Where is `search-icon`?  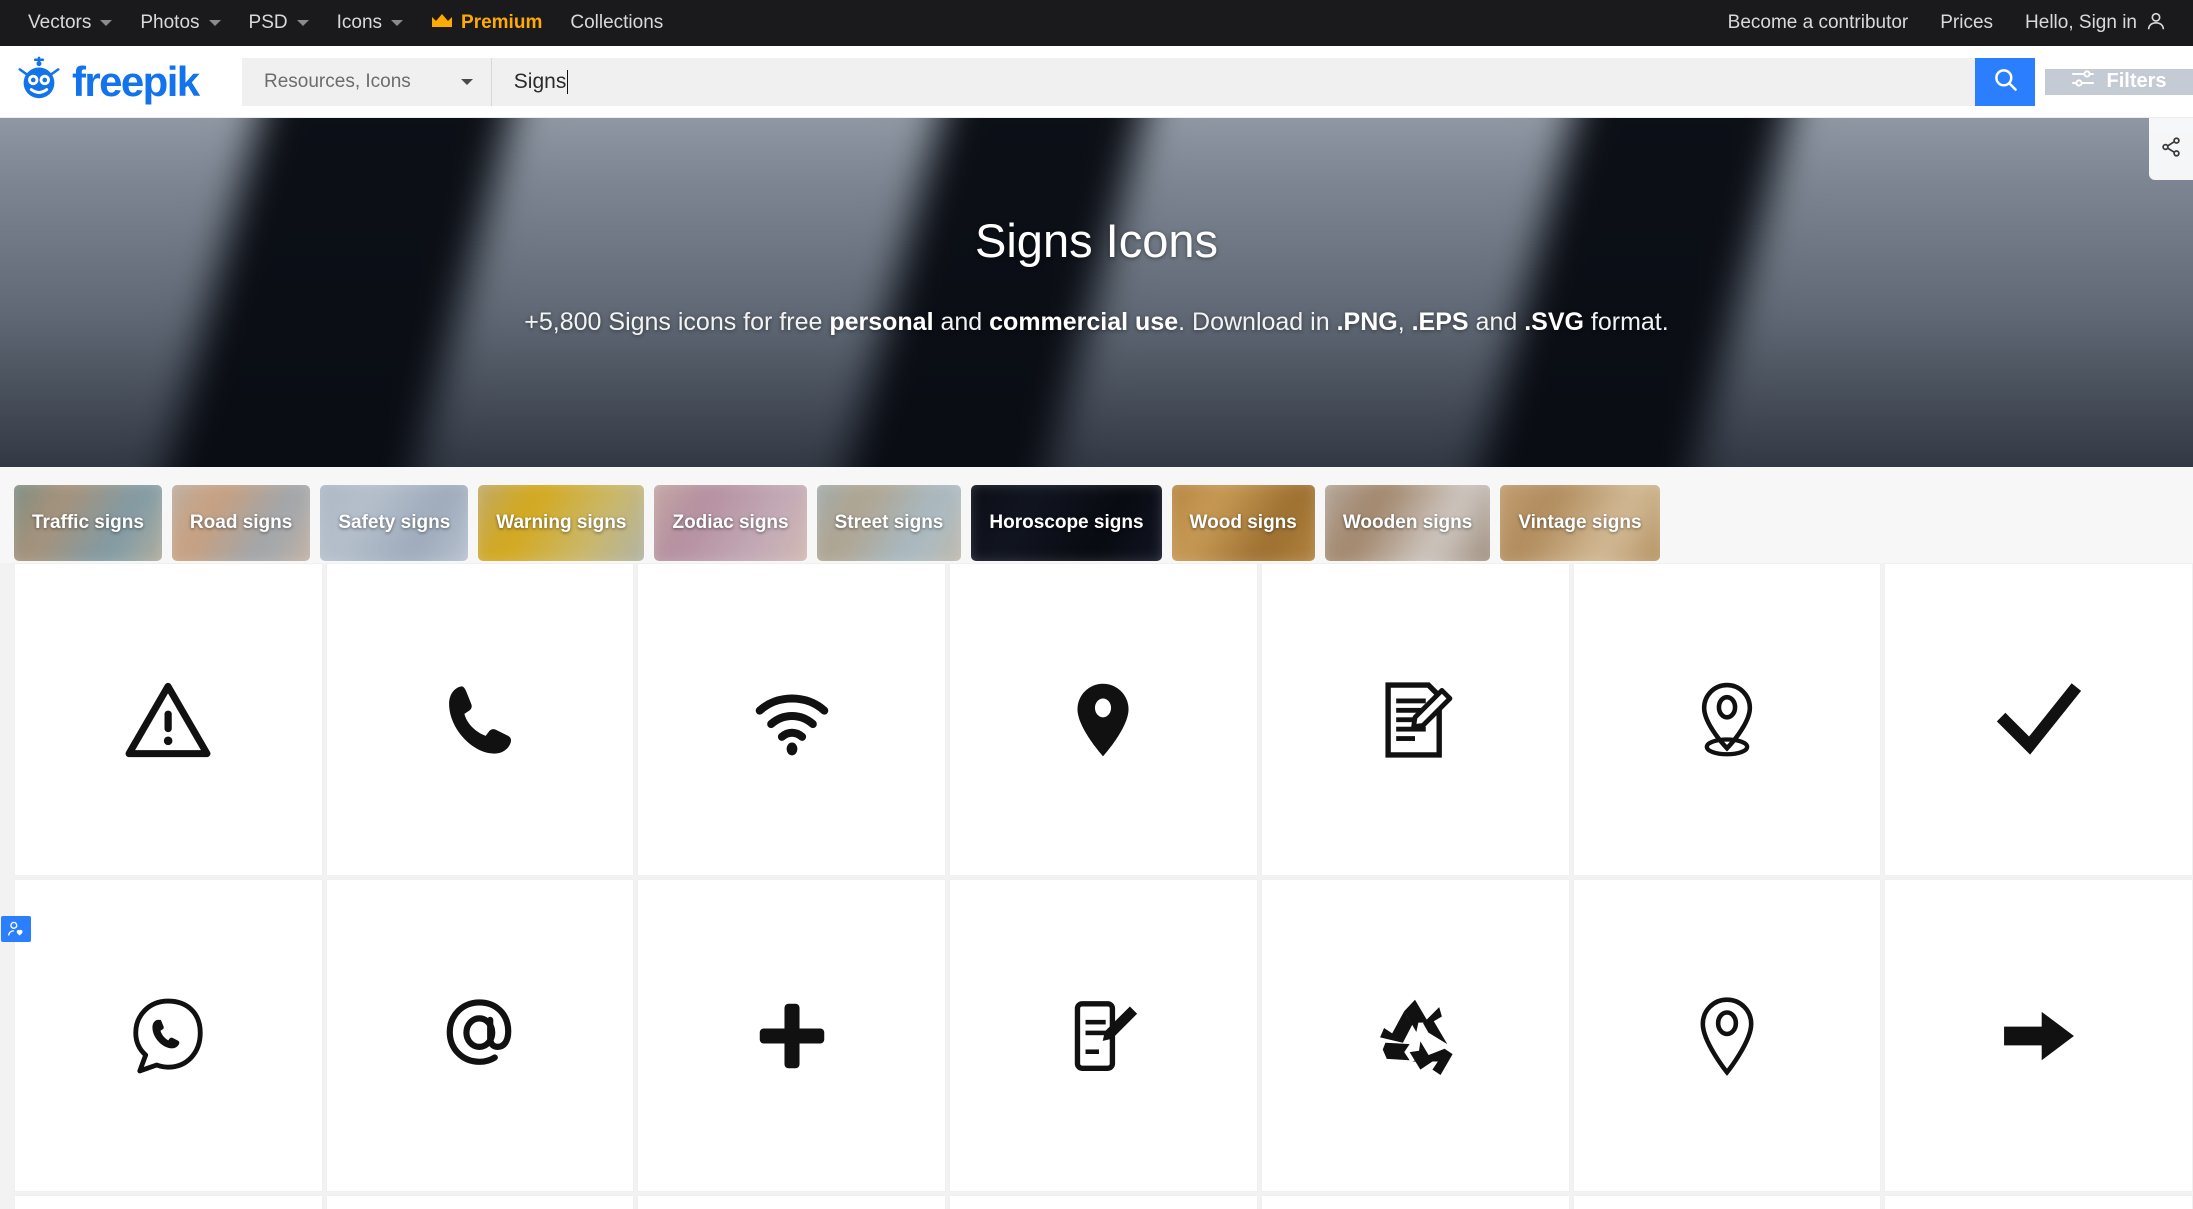 search-icon is located at coordinates (2005, 82).